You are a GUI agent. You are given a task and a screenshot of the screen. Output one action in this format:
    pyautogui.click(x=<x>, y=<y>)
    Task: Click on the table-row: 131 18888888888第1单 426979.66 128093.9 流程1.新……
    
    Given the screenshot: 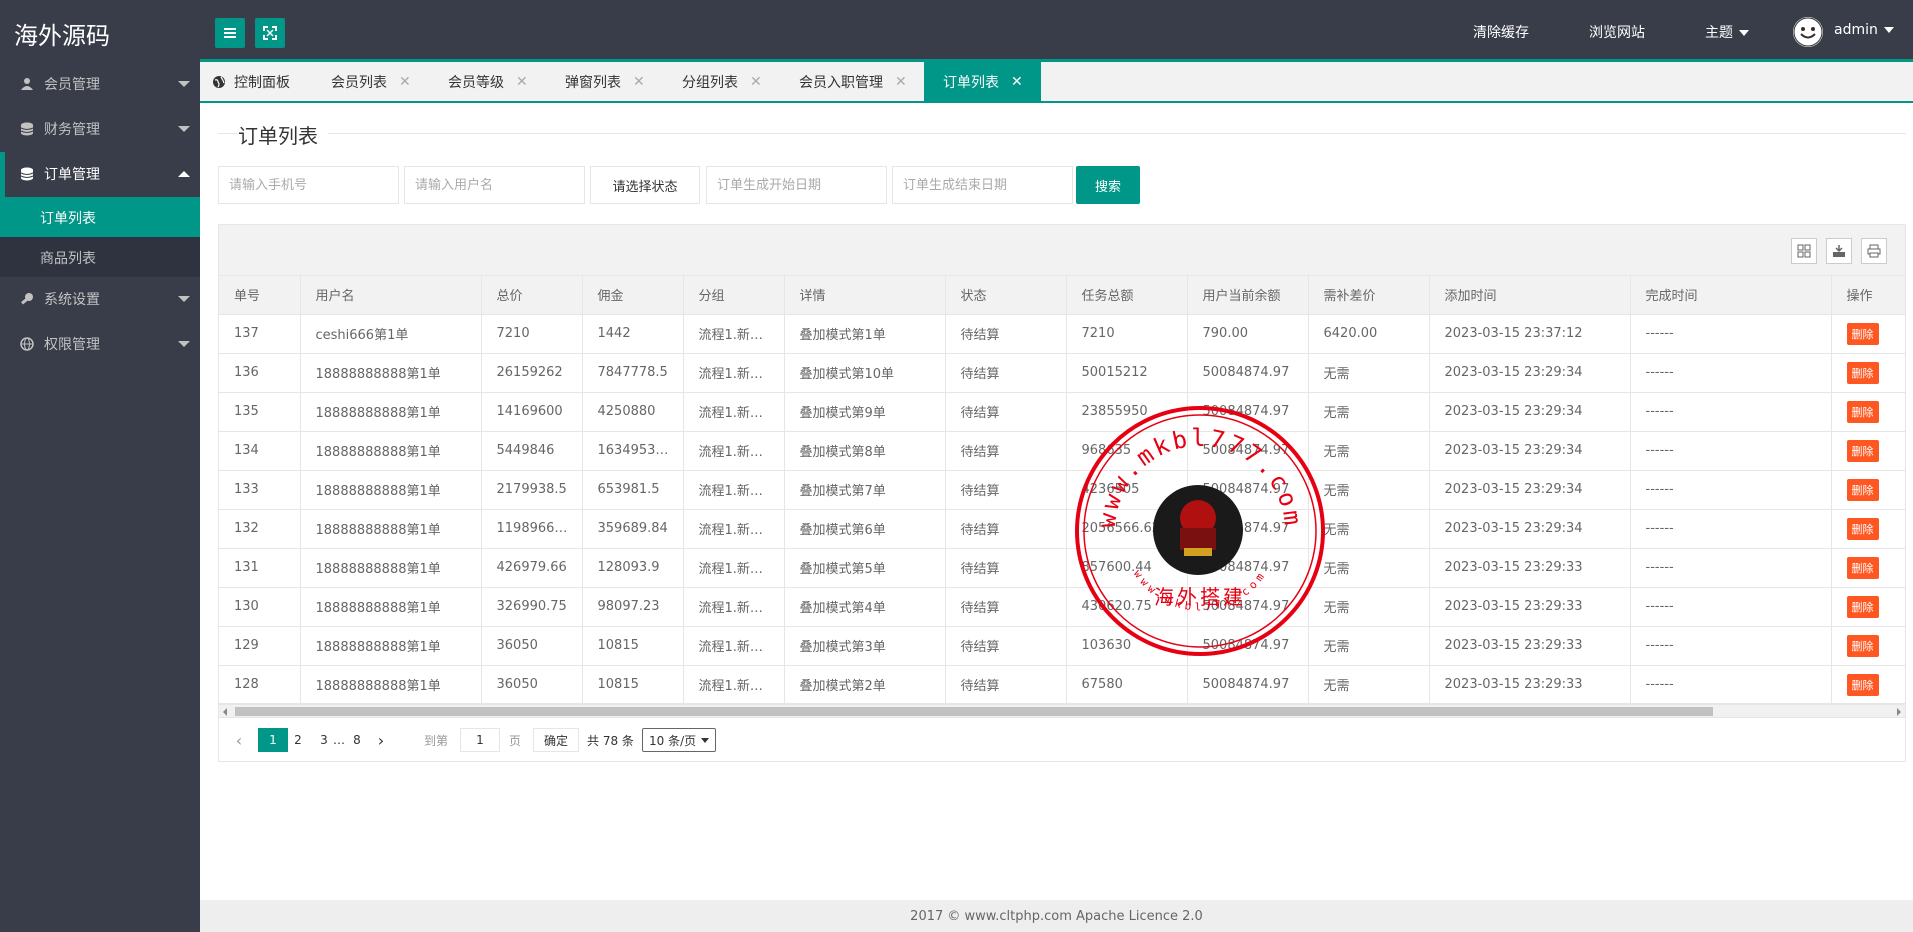 What is the action you would take?
    pyautogui.click(x=1062, y=568)
    